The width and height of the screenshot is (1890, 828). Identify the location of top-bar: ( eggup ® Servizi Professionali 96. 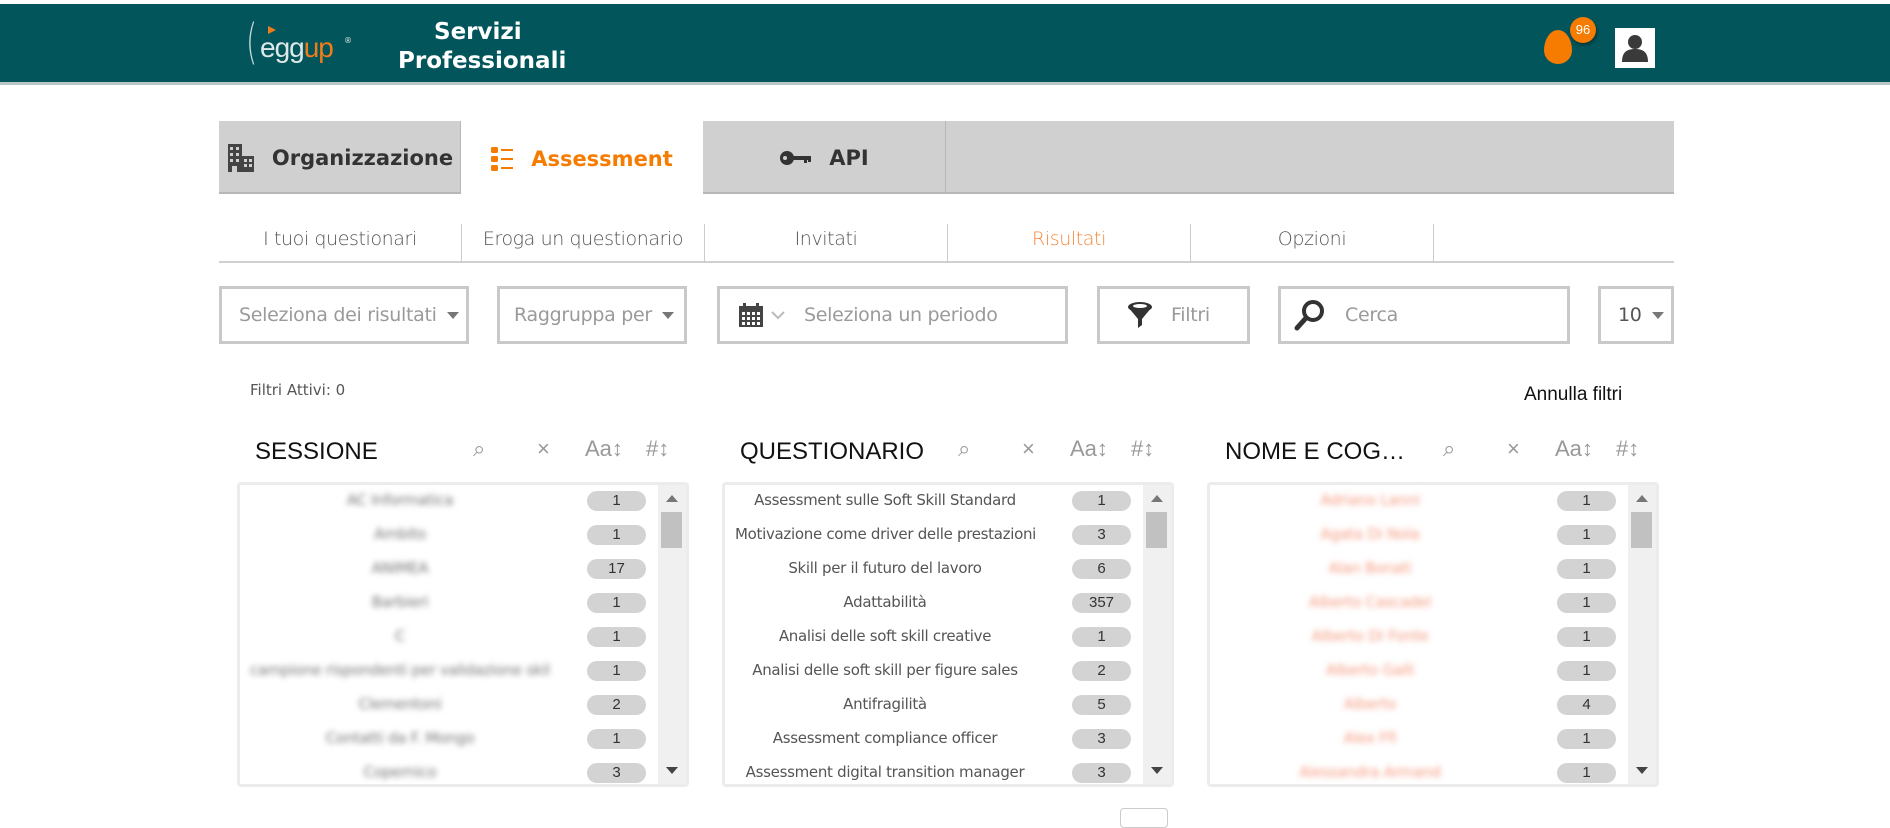
(945, 44).